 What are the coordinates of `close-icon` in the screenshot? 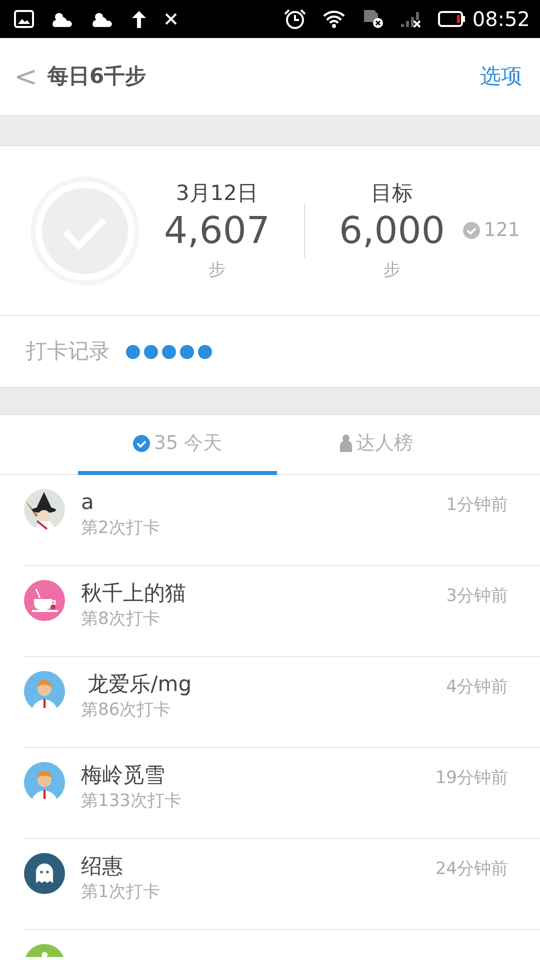 It's located at (171, 19).